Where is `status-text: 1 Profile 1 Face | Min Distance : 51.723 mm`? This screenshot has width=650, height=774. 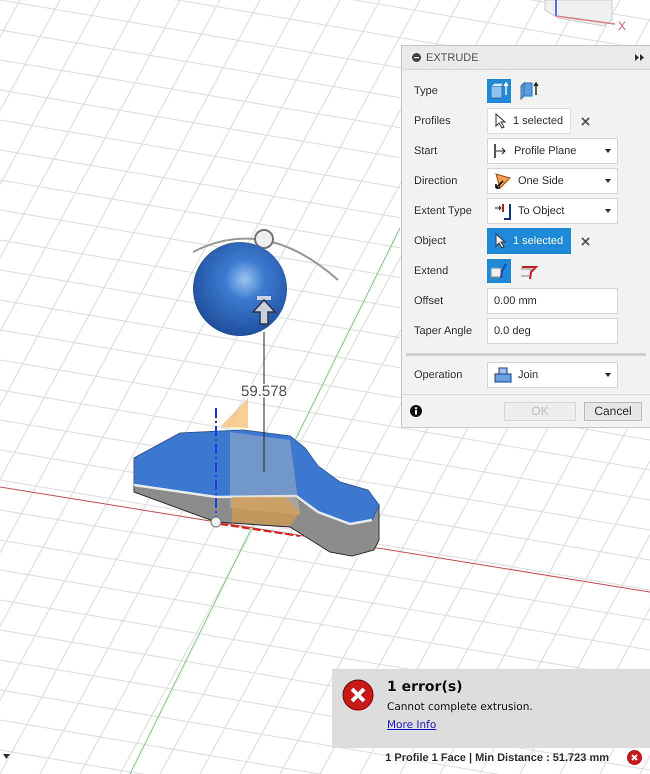
status-text: 1 Profile 1 Face | Min Distance : 51.723 mm is located at coordinates (497, 758).